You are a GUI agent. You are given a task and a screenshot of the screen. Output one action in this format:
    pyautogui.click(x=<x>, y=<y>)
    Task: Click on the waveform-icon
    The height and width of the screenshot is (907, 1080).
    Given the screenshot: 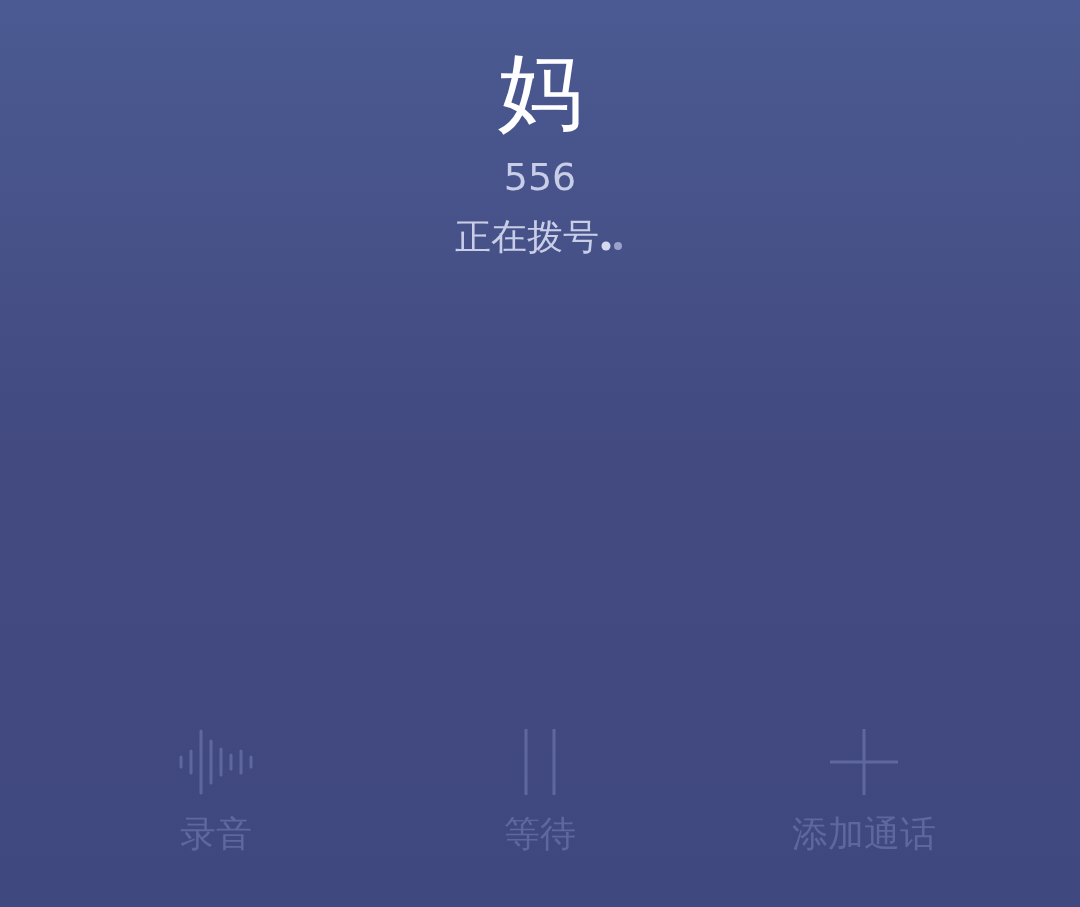 What is the action you would take?
    pyautogui.click(x=216, y=762)
    